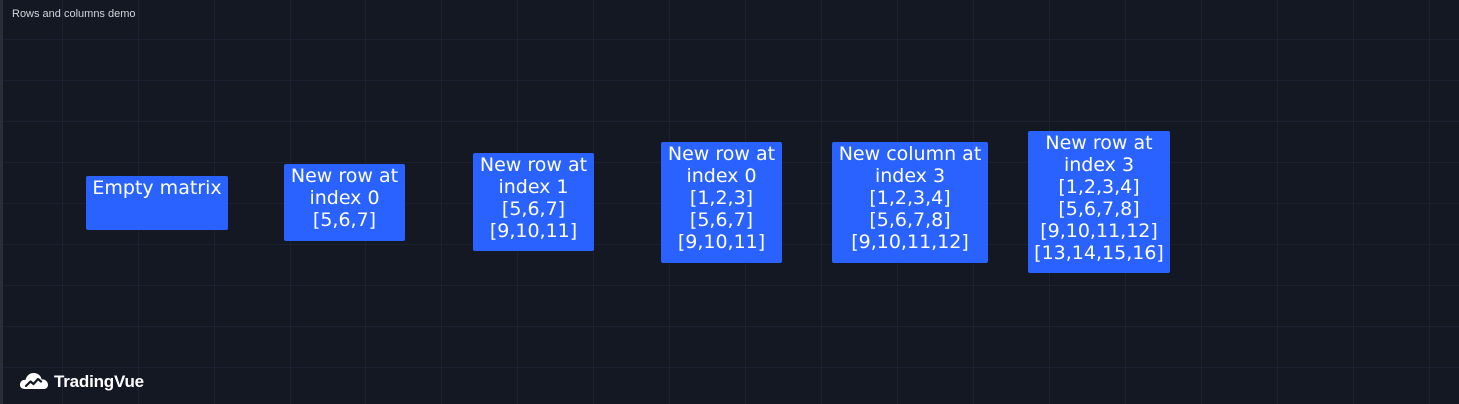 The height and width of the screenshot is (404, 1459). What do you see at coordinates (74, 14) in the screenshot?
I see `pane-title: Rows and columns demo` at bounding box center [74, 14].